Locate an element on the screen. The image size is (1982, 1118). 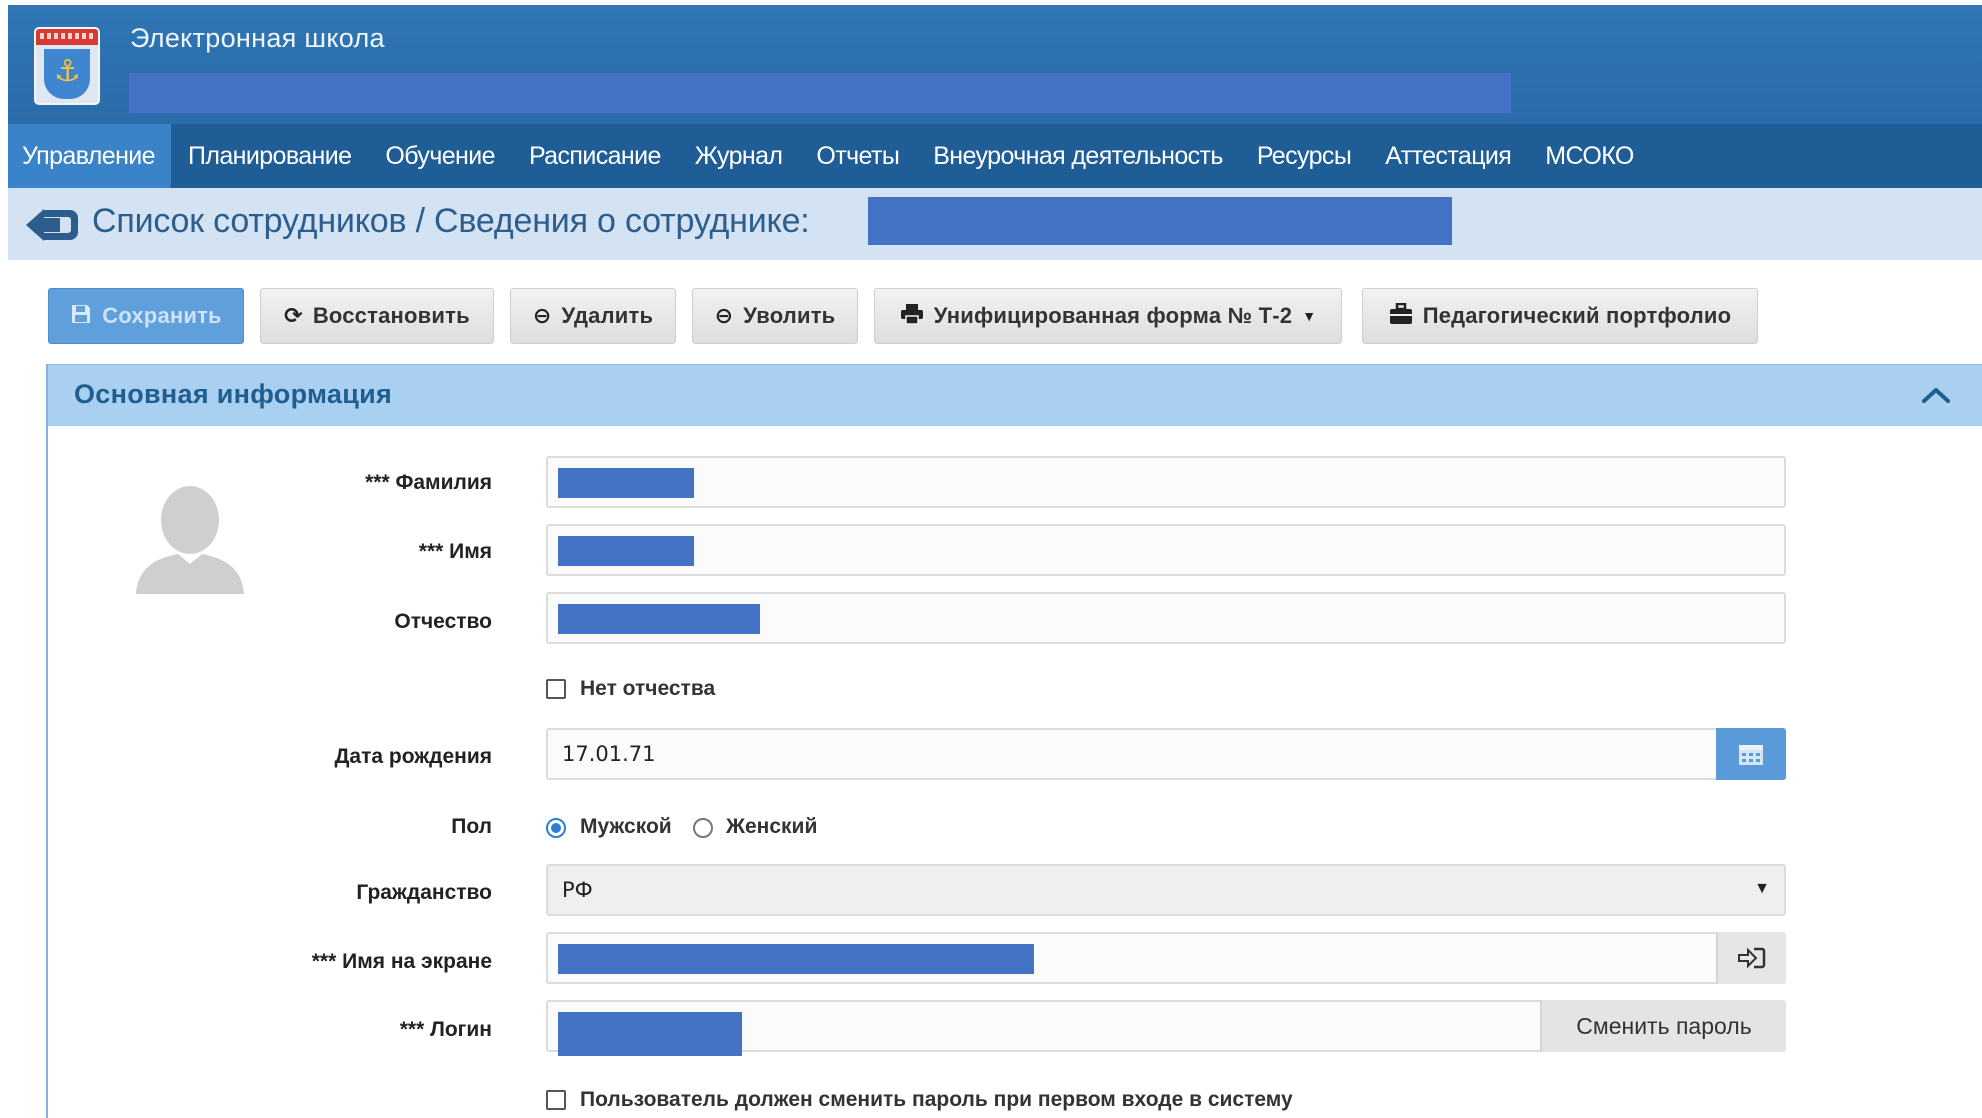
school-logo: ⚓ is located at coordinates (67, 66).